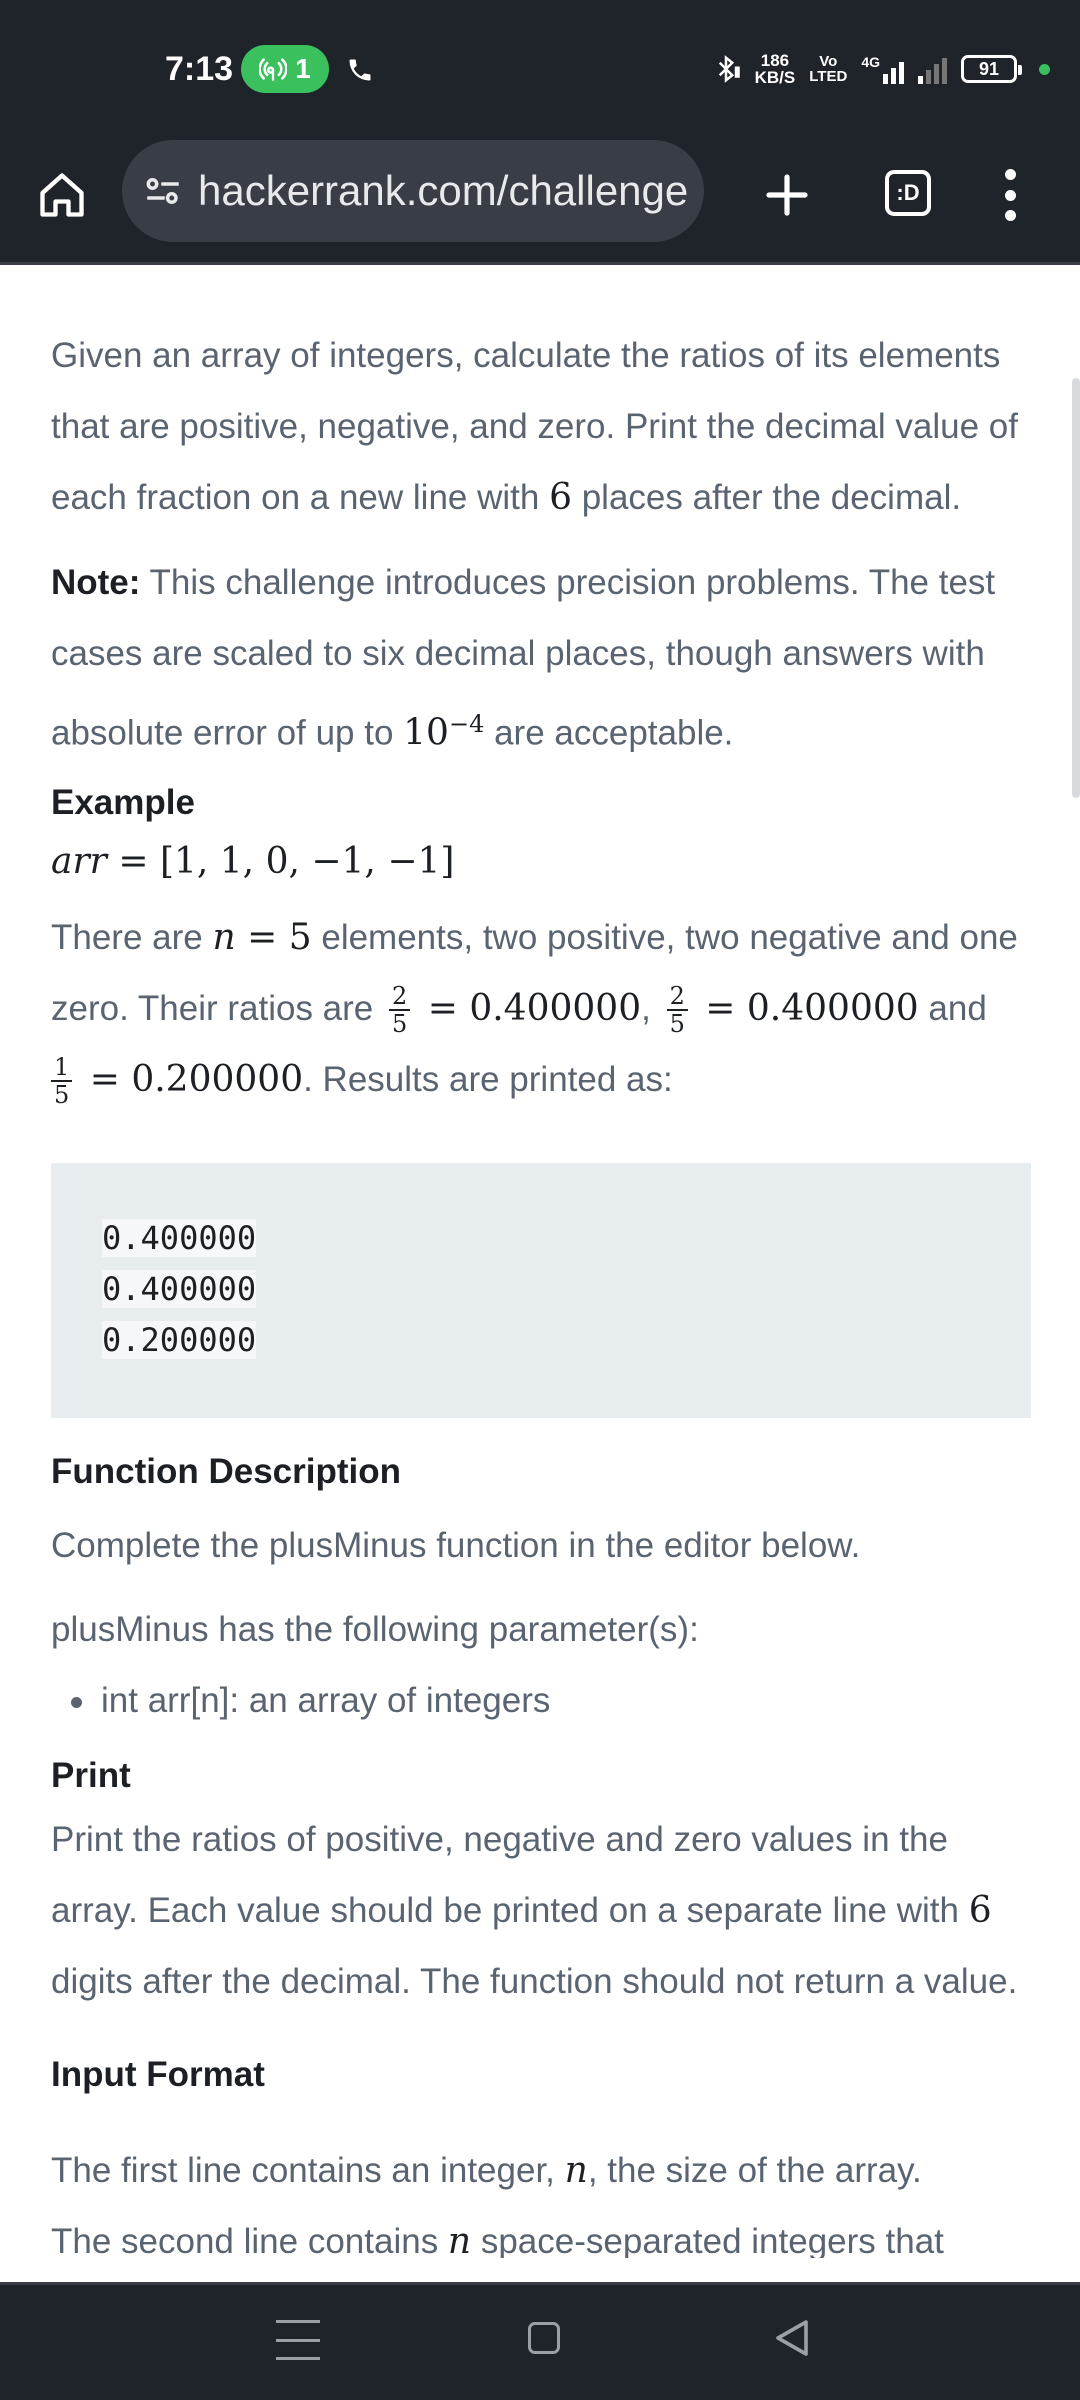 This screenshot has width=1080, height=2400. What do you see at coordinates (163, 191) in the screenshot?
I see `tune-icon` at bounding box center [163, 191].